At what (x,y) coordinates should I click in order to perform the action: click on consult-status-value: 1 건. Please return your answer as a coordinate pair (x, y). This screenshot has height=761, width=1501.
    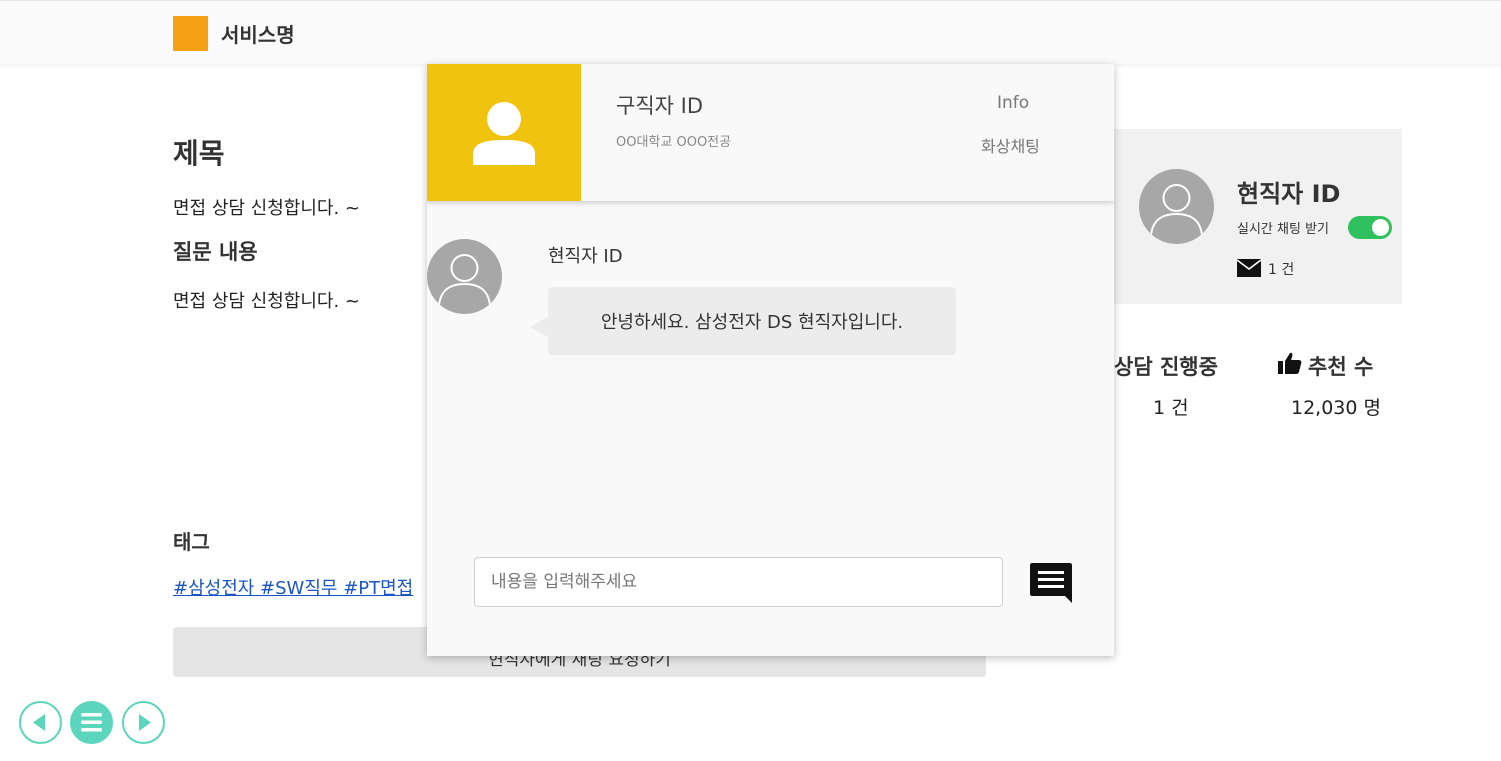
    Looking at the image, I should click on (1171, 408).